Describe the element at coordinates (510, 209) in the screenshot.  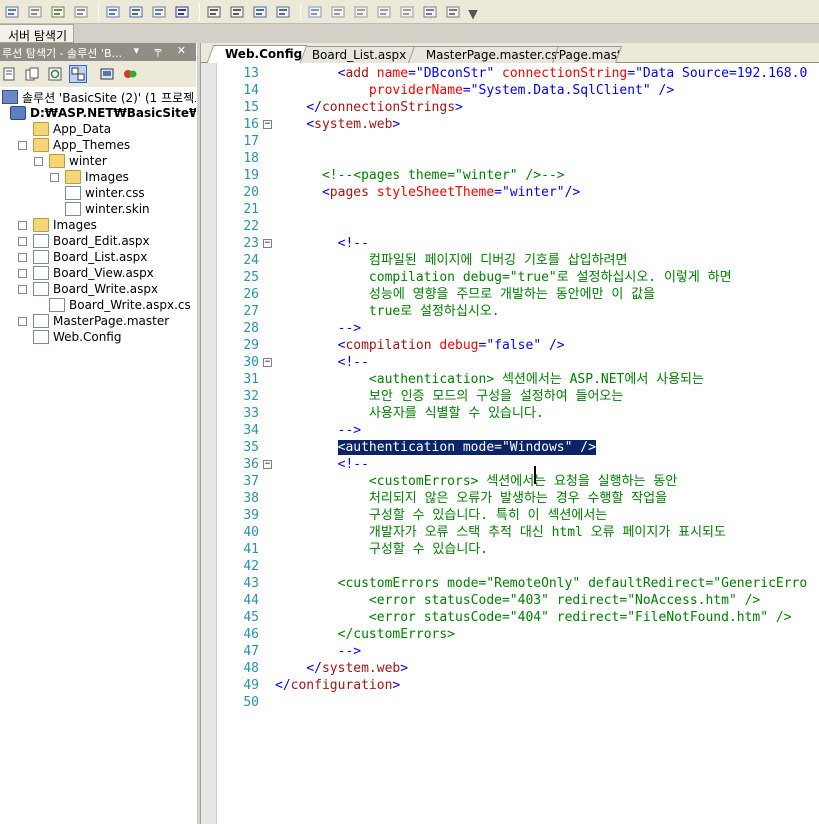
I see `code-line: 21` at that location.